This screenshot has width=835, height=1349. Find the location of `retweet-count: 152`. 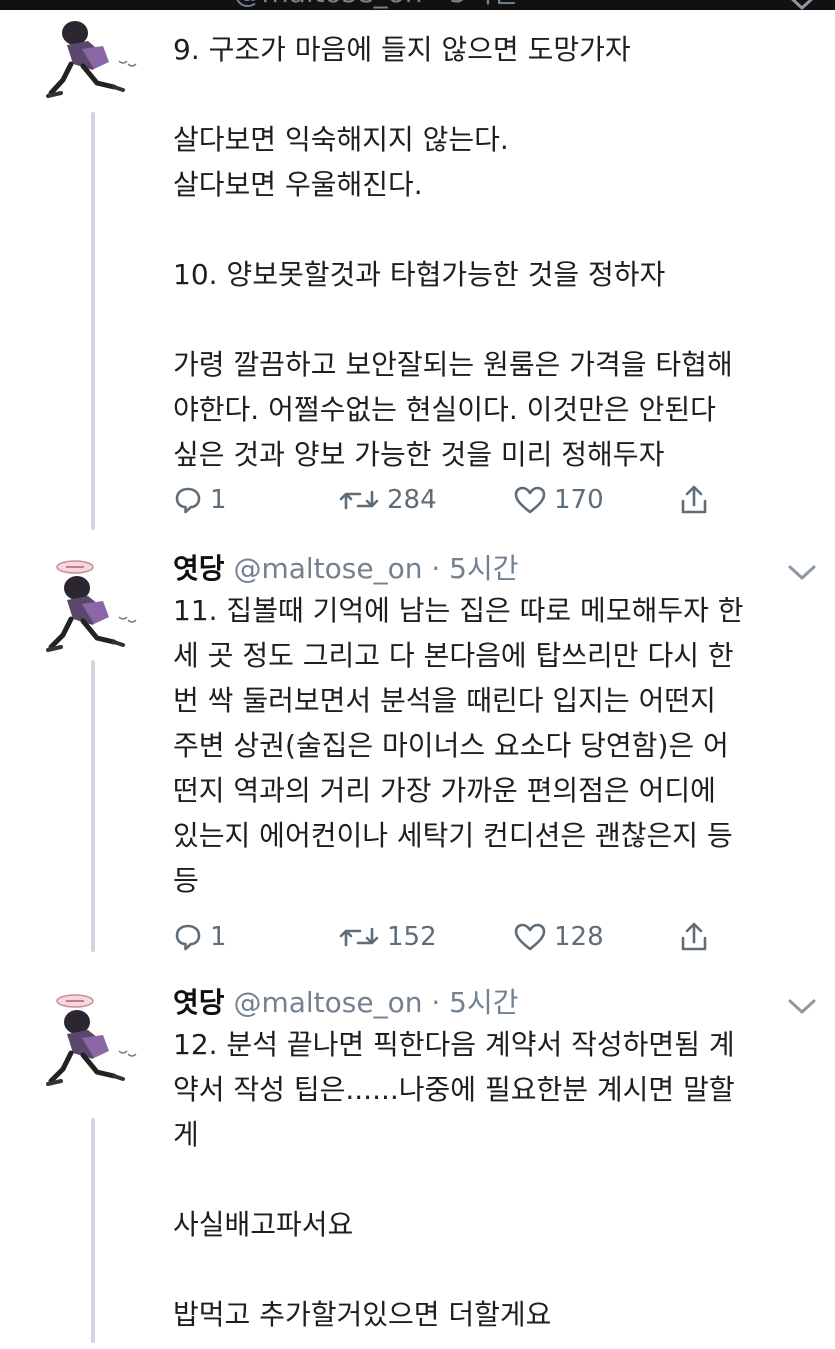

retweet-count: 152 is located at coordinates (412, 937).